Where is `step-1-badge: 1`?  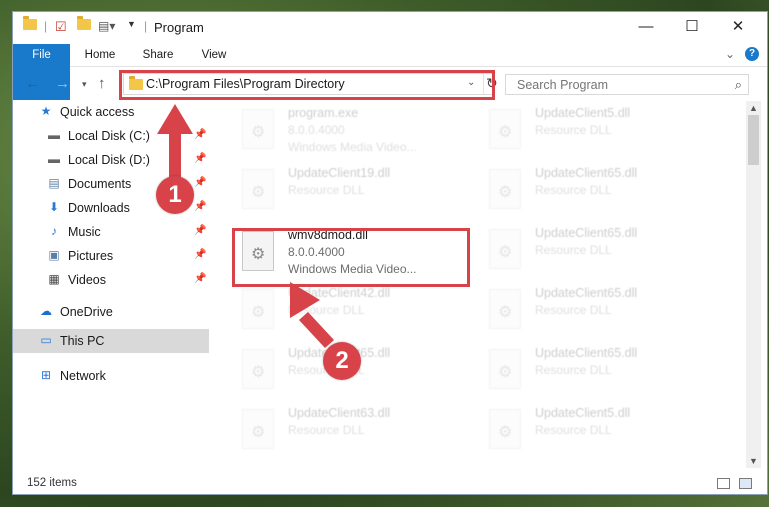
step-1-badge: 1 is located at coordinates (175, 195).